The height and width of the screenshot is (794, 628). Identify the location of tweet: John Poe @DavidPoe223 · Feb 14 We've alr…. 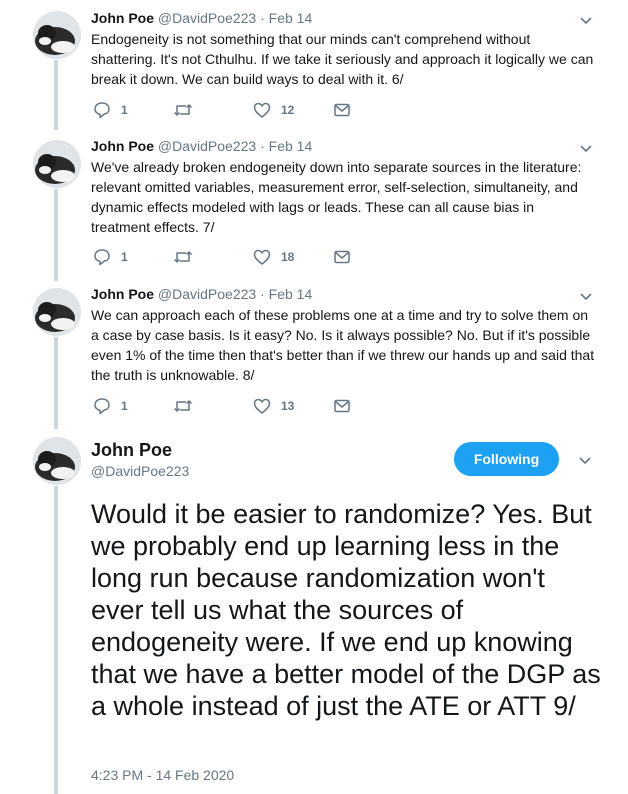
(343, 204).